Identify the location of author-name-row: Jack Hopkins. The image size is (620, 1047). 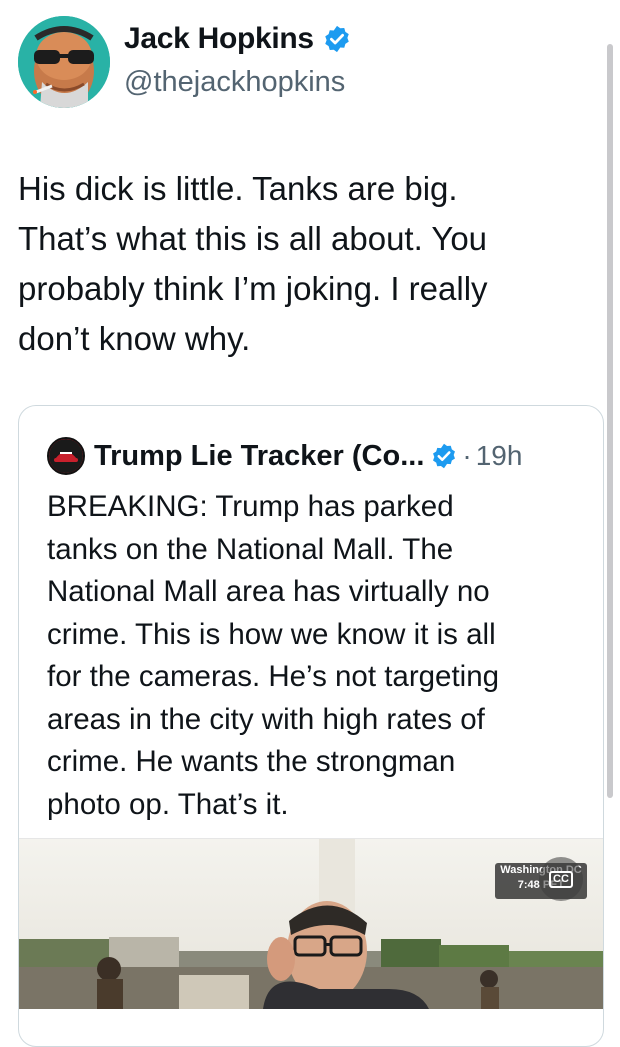
(238, 39).